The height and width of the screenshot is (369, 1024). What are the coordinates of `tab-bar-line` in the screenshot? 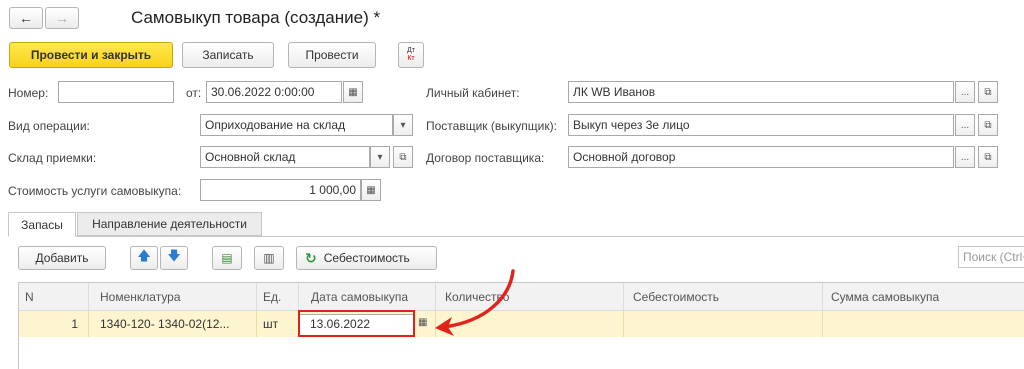 It's located at (516, 236).